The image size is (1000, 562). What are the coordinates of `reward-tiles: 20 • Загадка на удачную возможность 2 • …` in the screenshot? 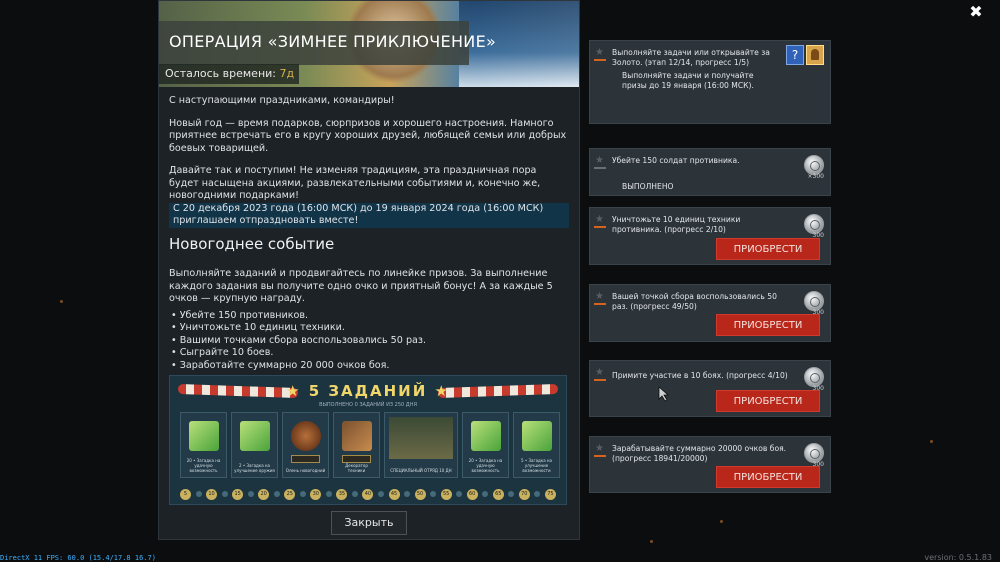 It's located at (370, 445).